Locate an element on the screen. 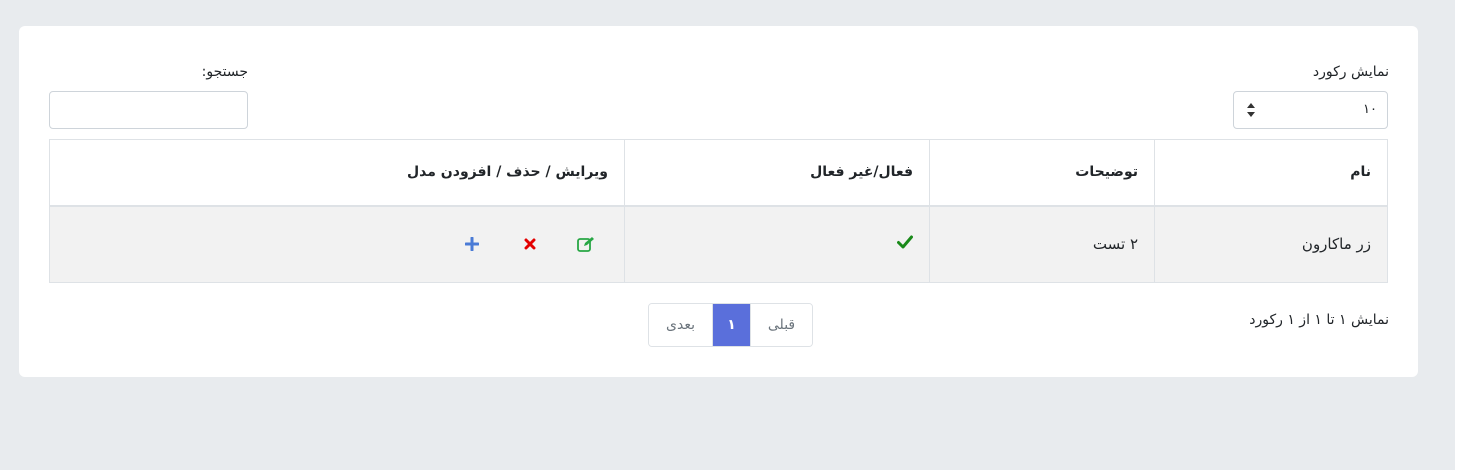  page-scrollbar is located at coordinates (1459, 235).